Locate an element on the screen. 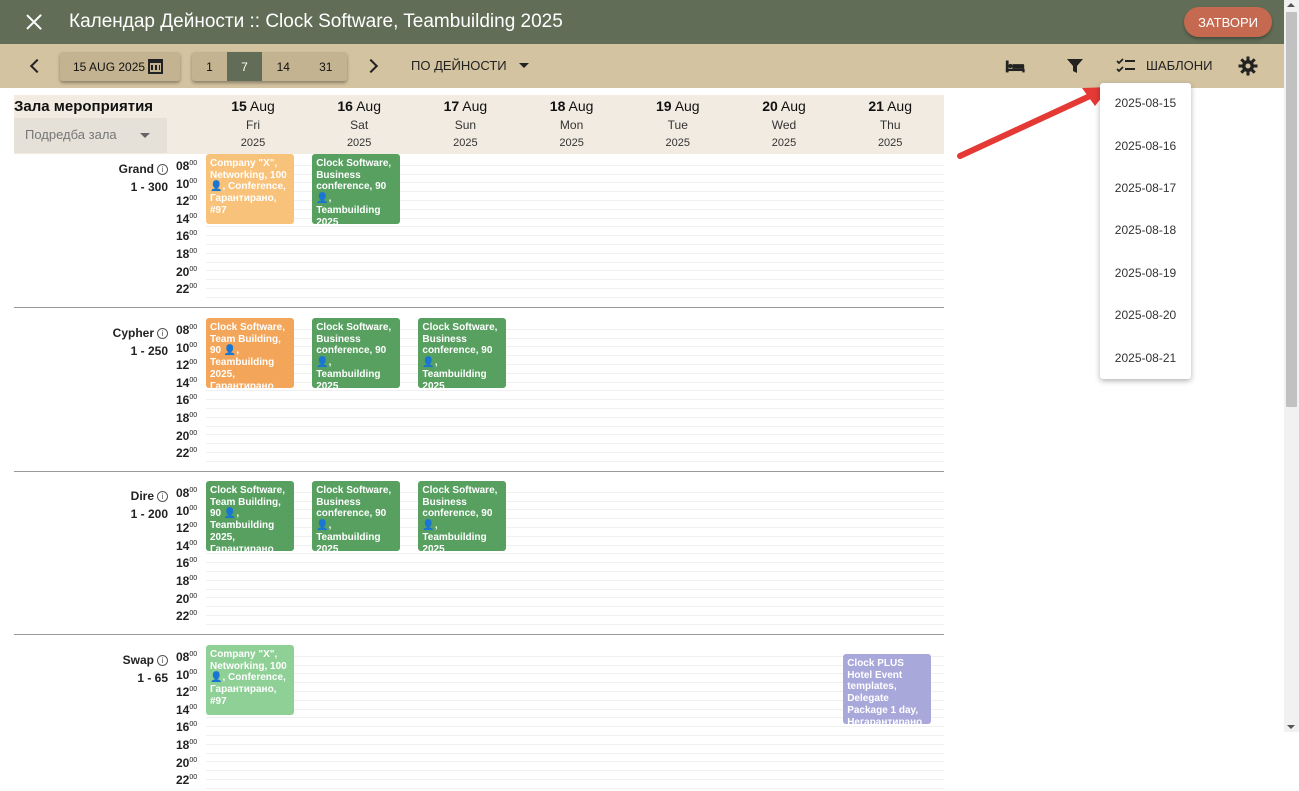  bed-icon is located at coordinates (1015, 66).